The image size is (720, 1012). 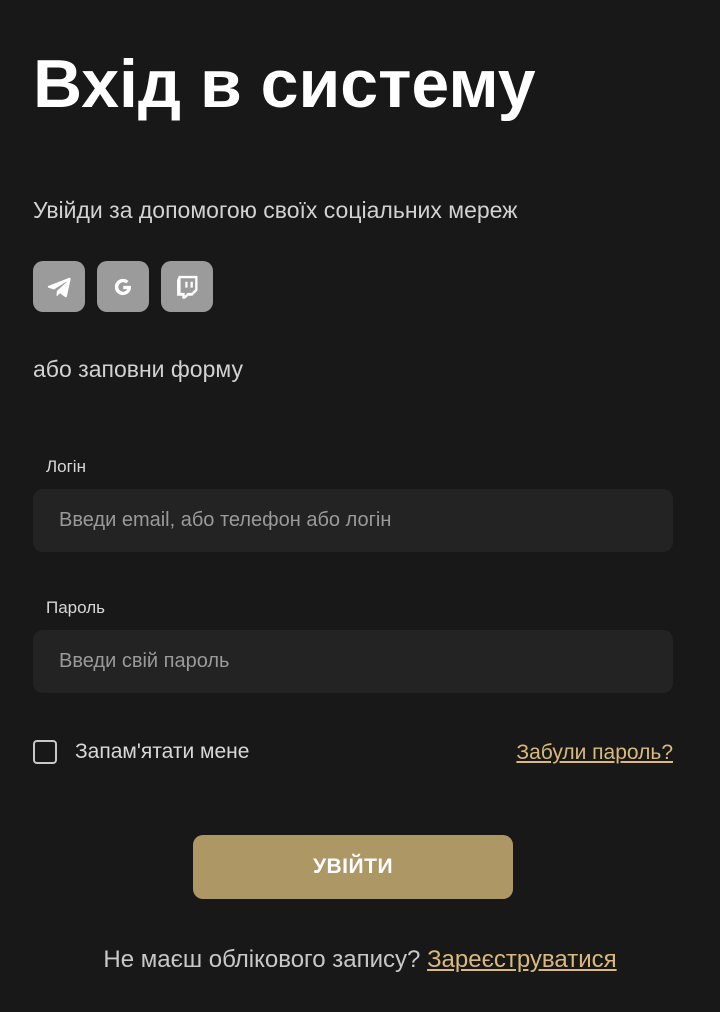 I want to click on password-input, so click(x=353, y=661).